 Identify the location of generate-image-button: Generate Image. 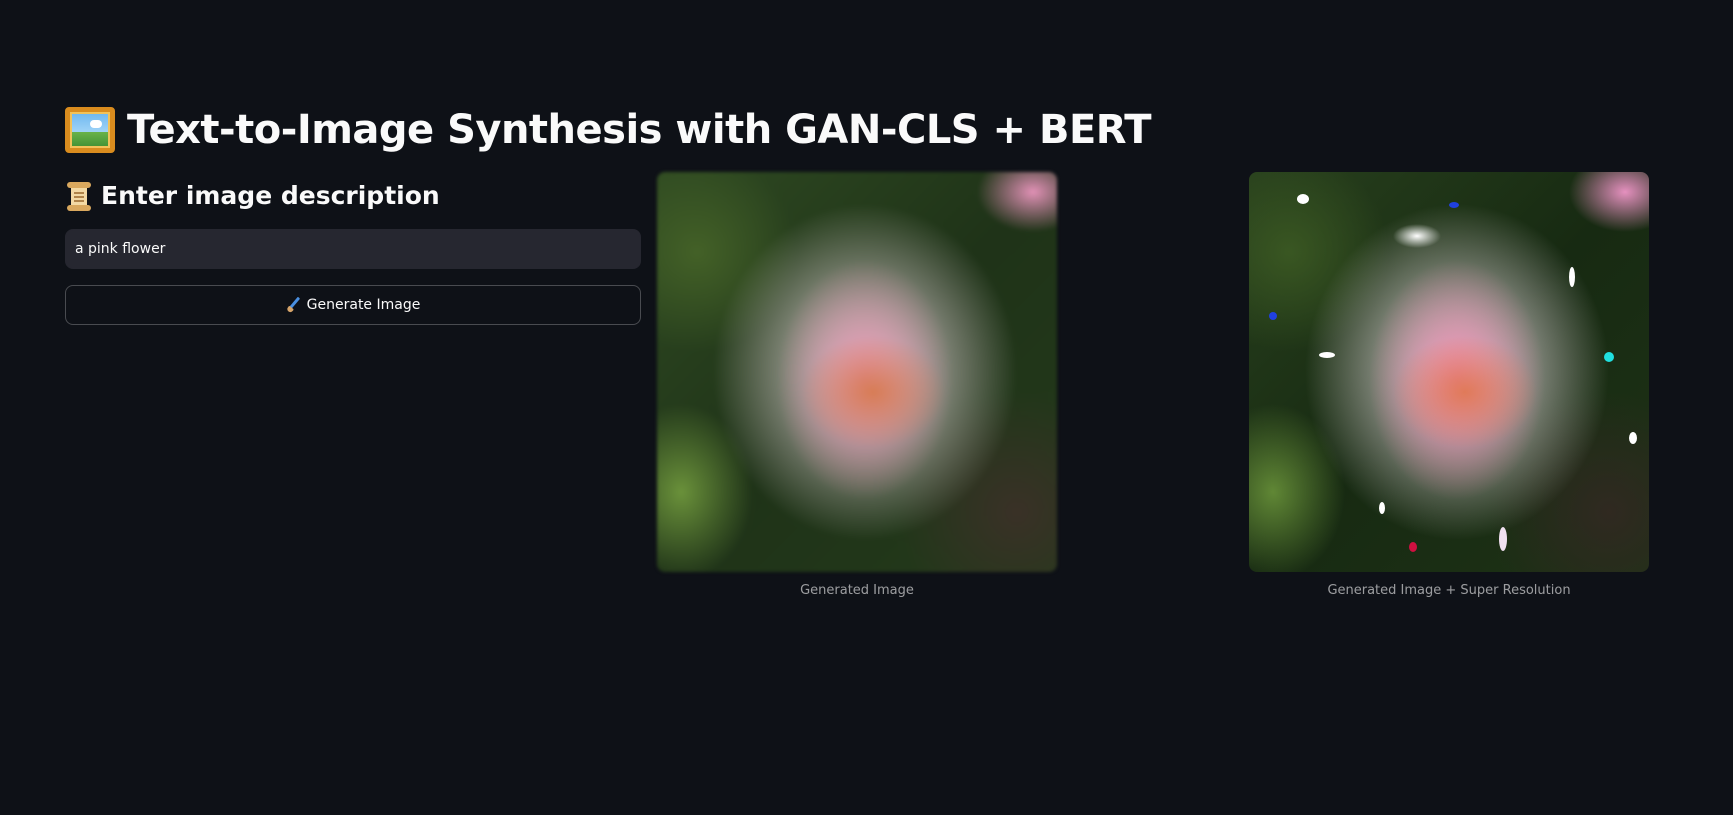
(353, 305).